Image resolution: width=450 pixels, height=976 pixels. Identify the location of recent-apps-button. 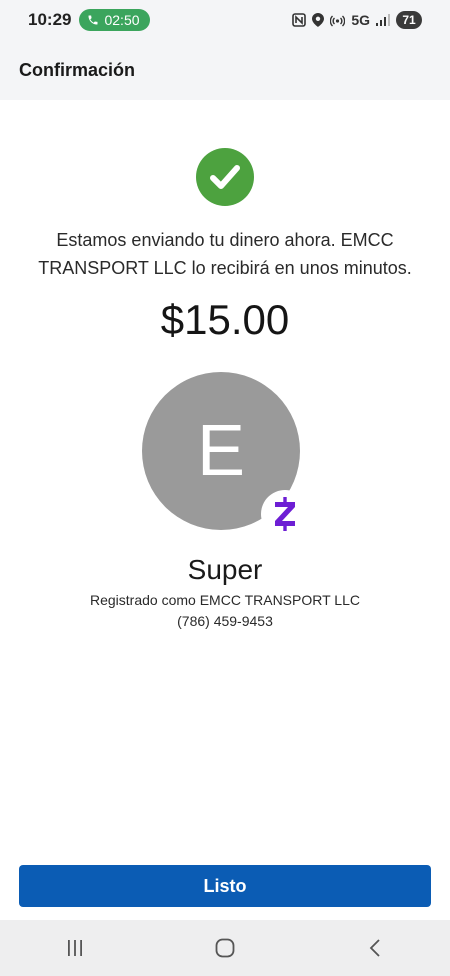
(75, 948).